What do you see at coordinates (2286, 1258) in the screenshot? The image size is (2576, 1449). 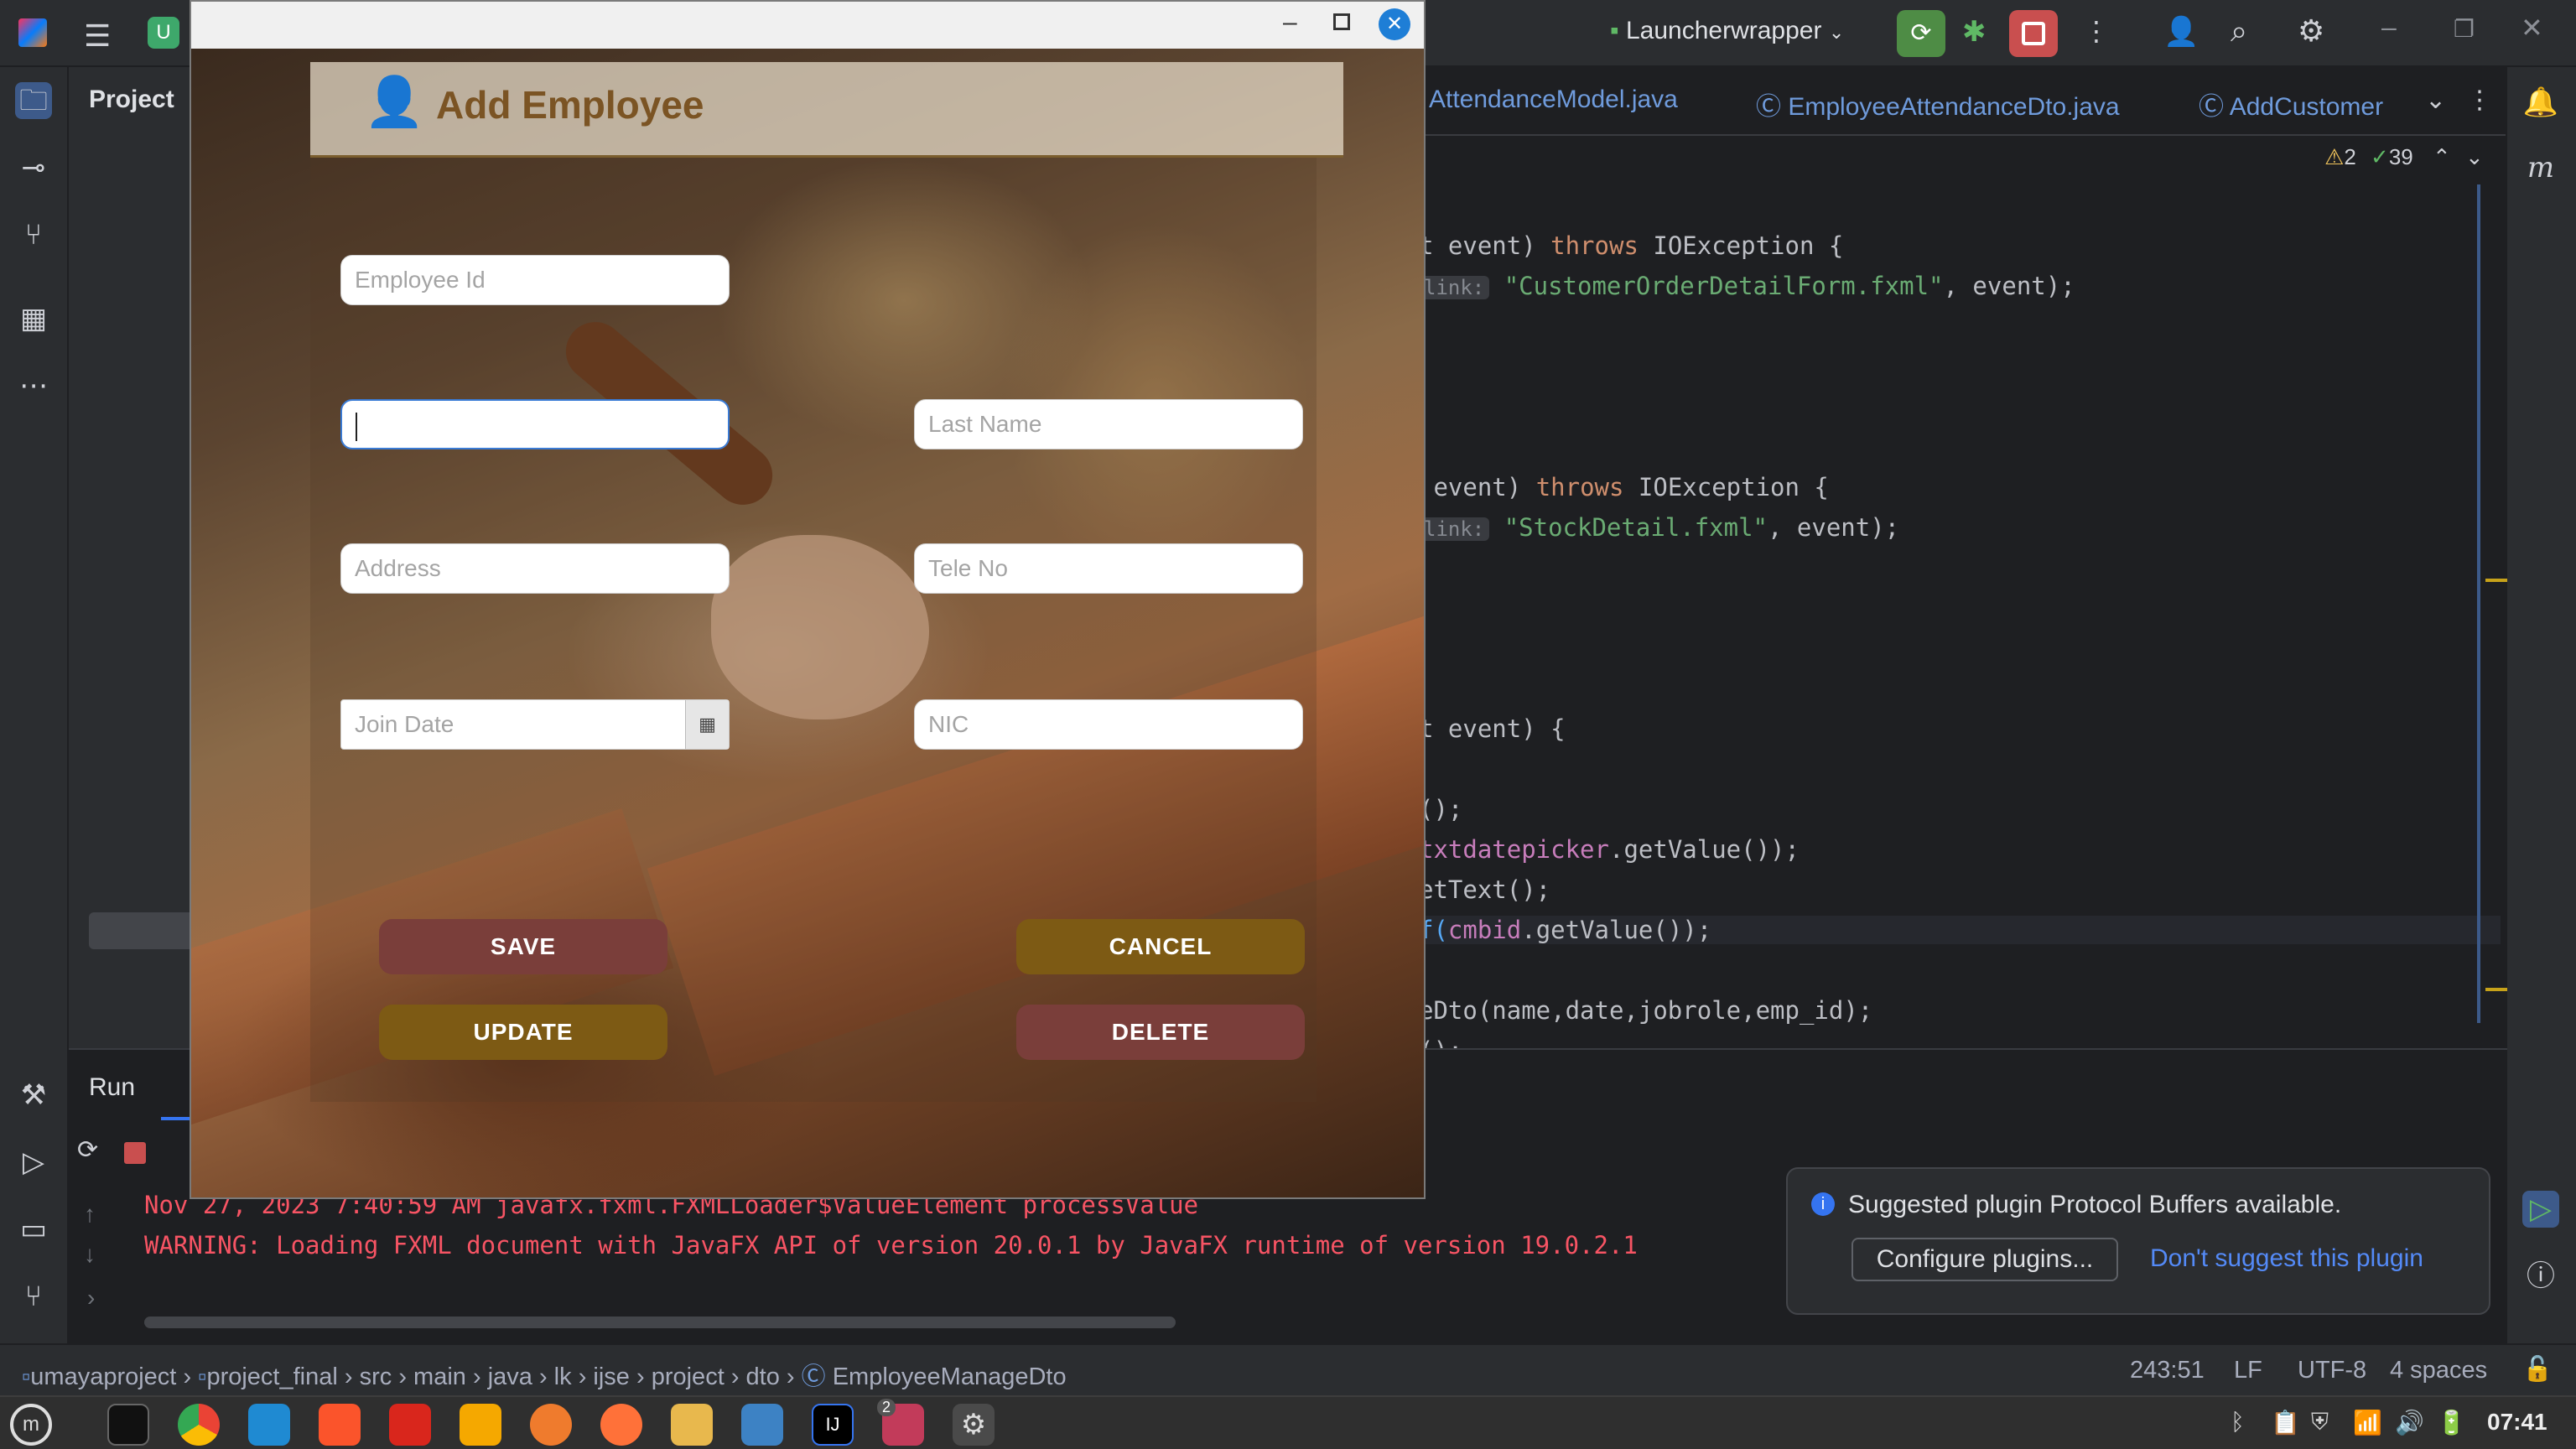 I see `dont-suggest-link: Don't suggest this plugin` at bounding box center [2286, 1258].